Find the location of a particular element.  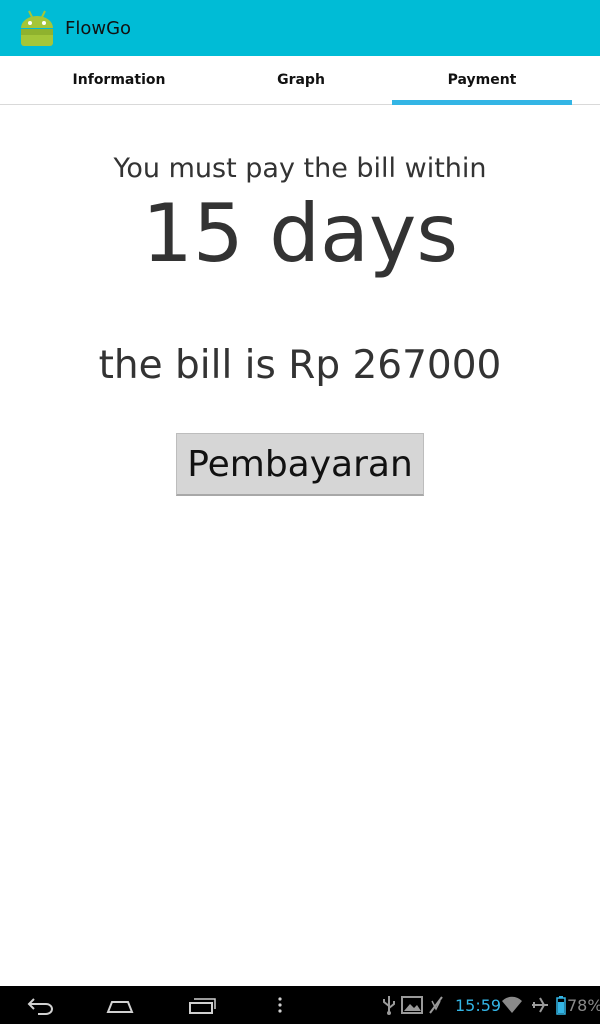

tab-label: Payment is located at coordinates (482, 80).